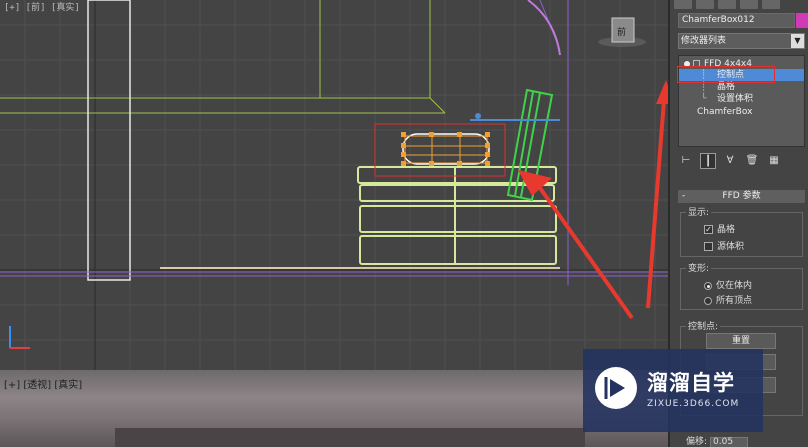 The height and width of the screenshot is (447, 808). Describe the element at coordinates (697, 442) in the screenshot. I see `offset-label: 偏移:` at that location.